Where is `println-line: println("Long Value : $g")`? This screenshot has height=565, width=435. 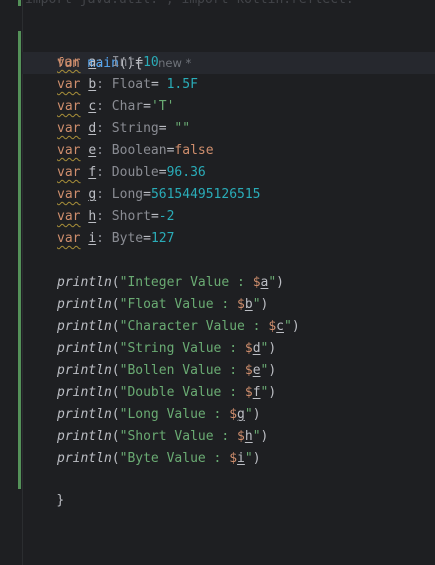 println-line: println("Long Value : $g") is located at coordinates (159, 415).